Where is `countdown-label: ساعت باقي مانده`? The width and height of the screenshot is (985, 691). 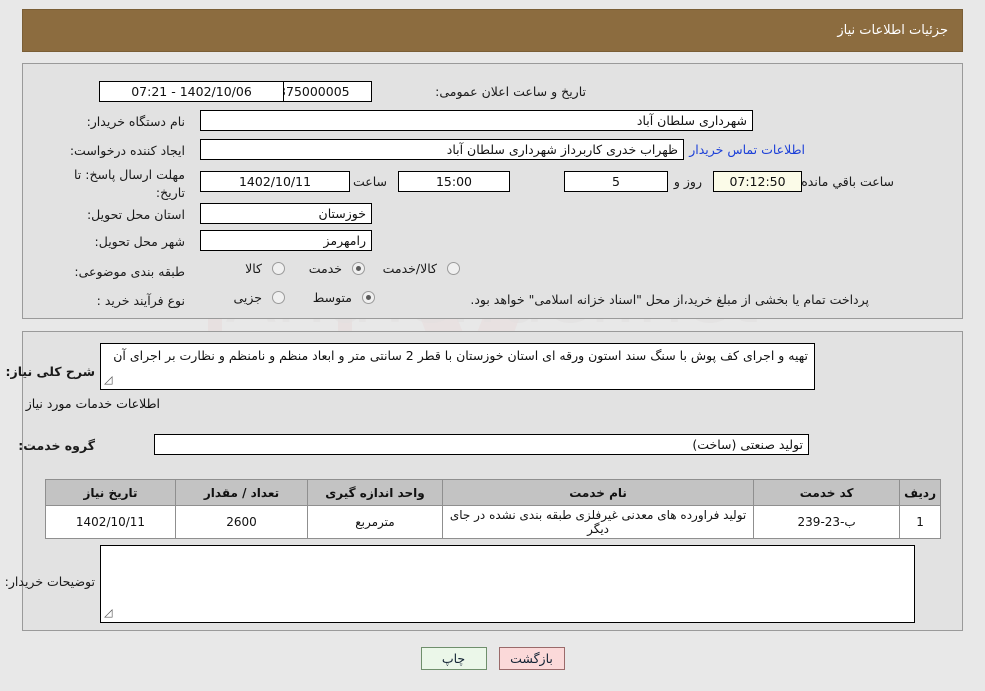
countdown-label: ساعت باقي مانده is located at coordinates (847, 181).